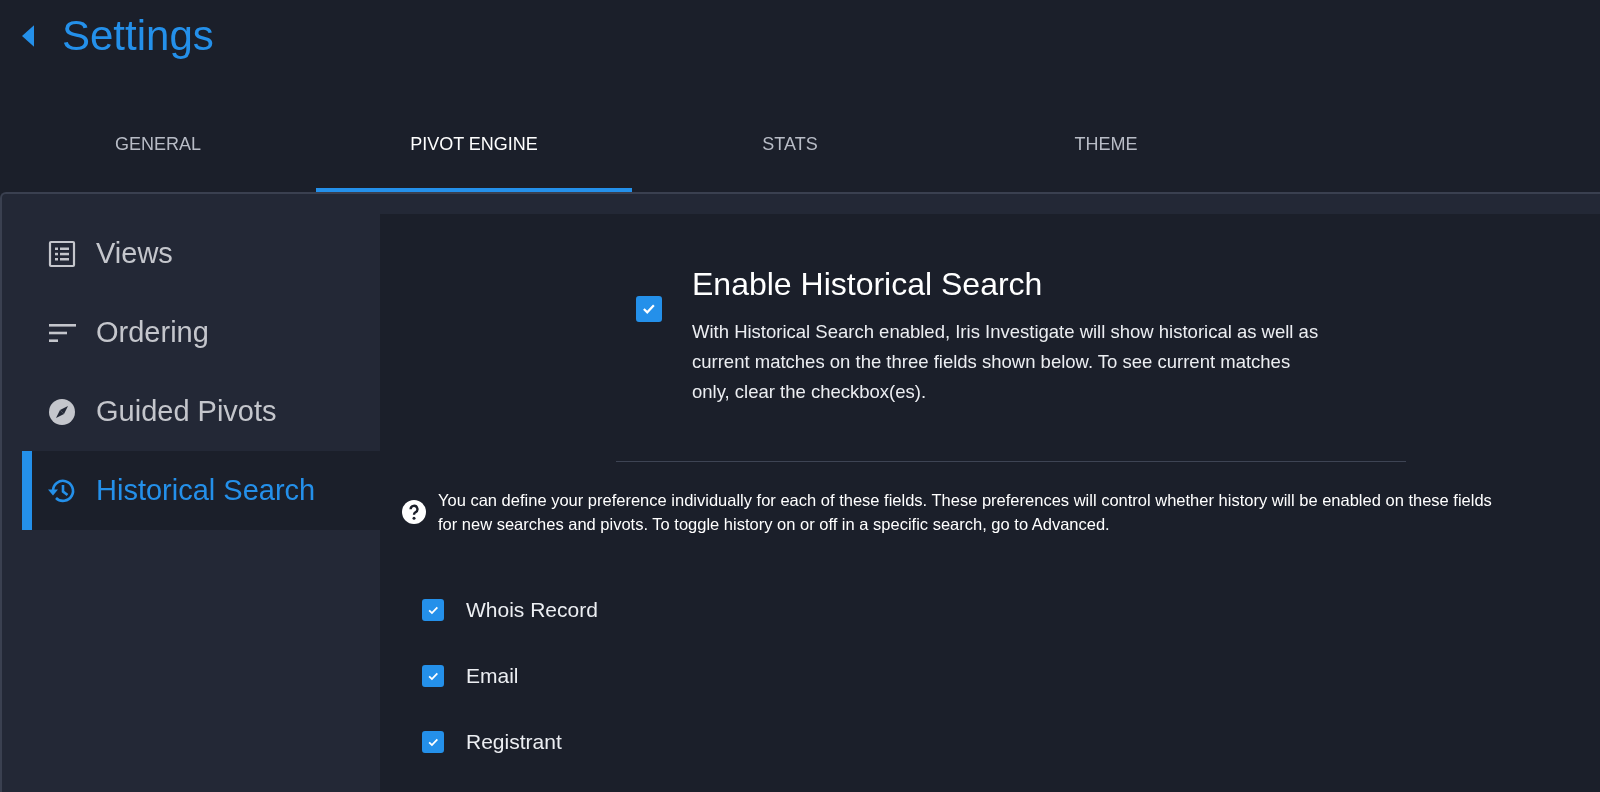 The image size is (1600, 792). What do you see at coordinates (1106, 144) in the screenshot?
I see `tab: THEME` at bounding box center [1106, 144].